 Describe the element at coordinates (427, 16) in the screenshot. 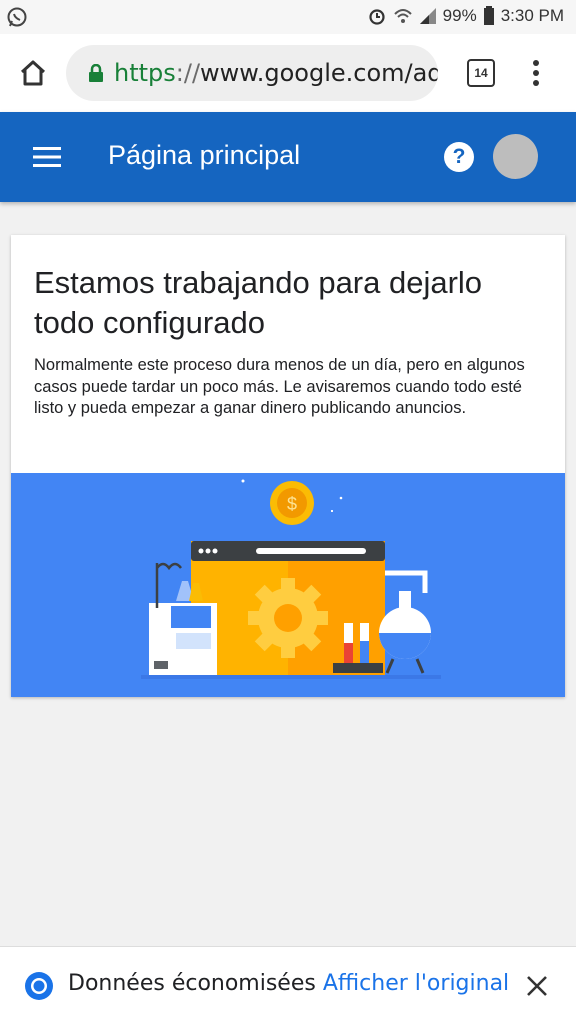

I see `signal-icon` at that location.